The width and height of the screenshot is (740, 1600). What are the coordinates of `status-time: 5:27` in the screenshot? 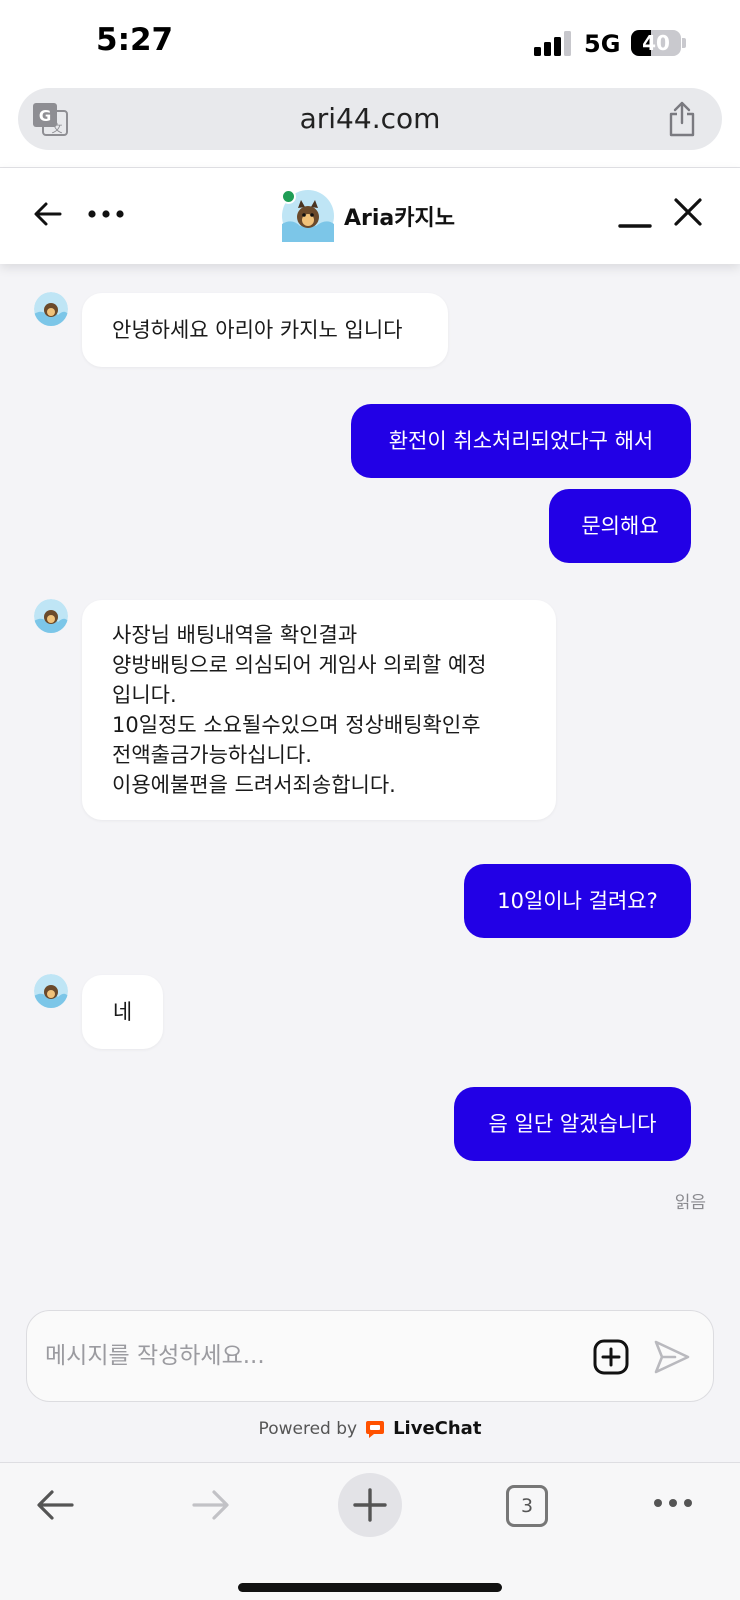 It's located at (135, 40).